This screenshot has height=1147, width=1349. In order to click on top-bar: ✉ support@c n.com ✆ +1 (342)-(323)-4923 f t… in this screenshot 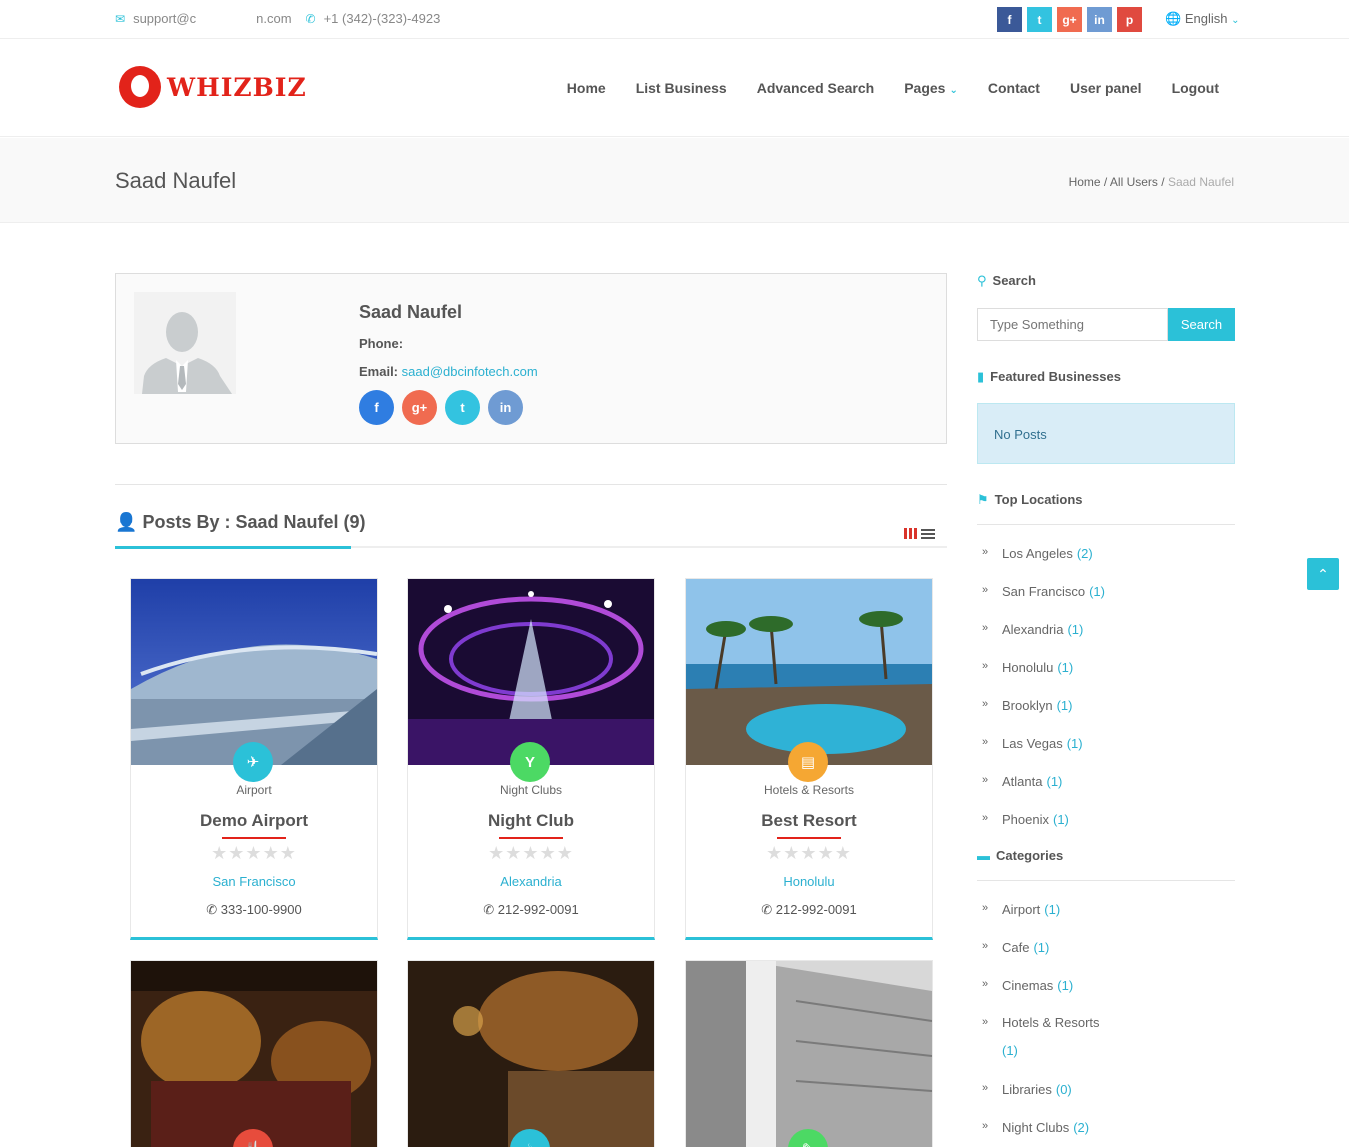, I will do `click(674, 19)`.